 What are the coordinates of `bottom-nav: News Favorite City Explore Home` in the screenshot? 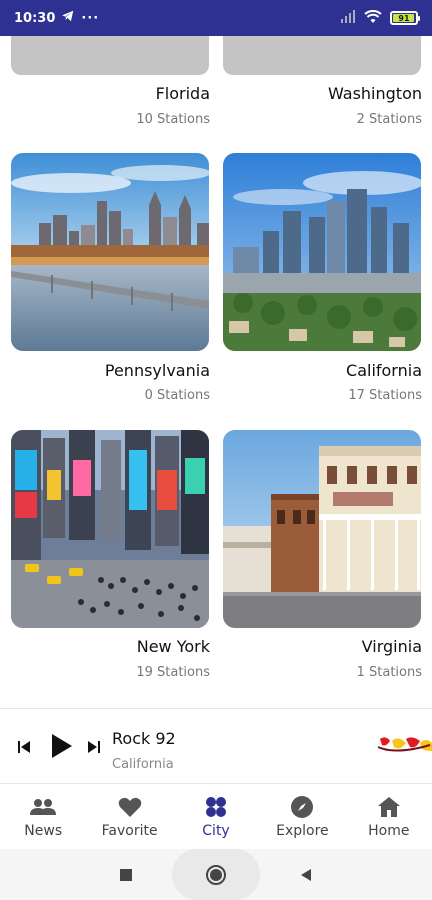 It's located at (216, 817).